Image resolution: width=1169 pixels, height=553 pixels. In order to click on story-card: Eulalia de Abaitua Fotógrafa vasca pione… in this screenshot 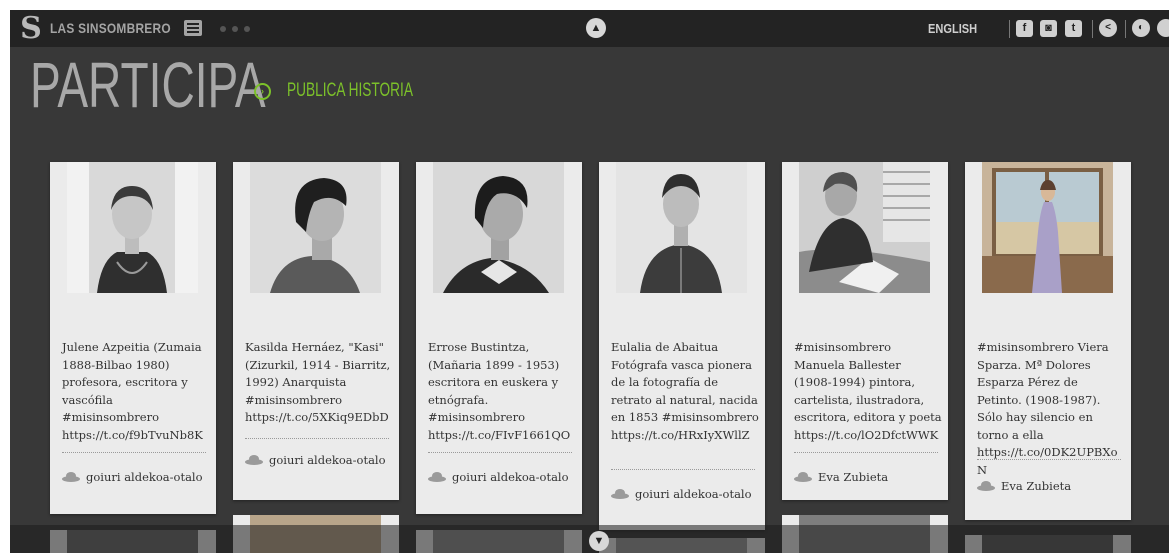, I will do `click(682, 346)`.